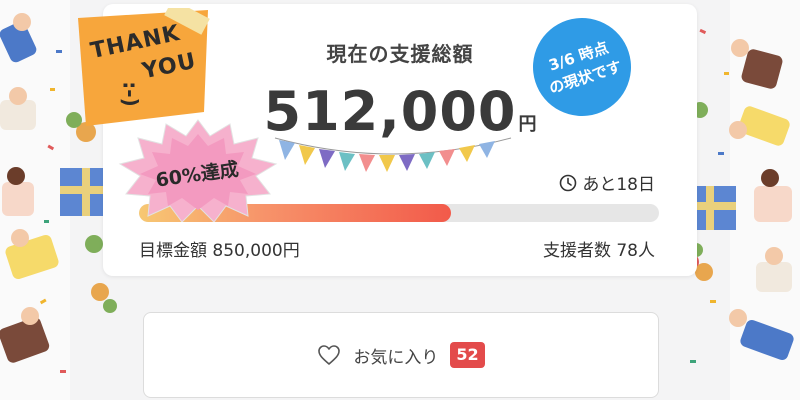 The width and height of the screenshot is (800, 400). I want to click on total-amount-unit: 円, so click(527, 124).